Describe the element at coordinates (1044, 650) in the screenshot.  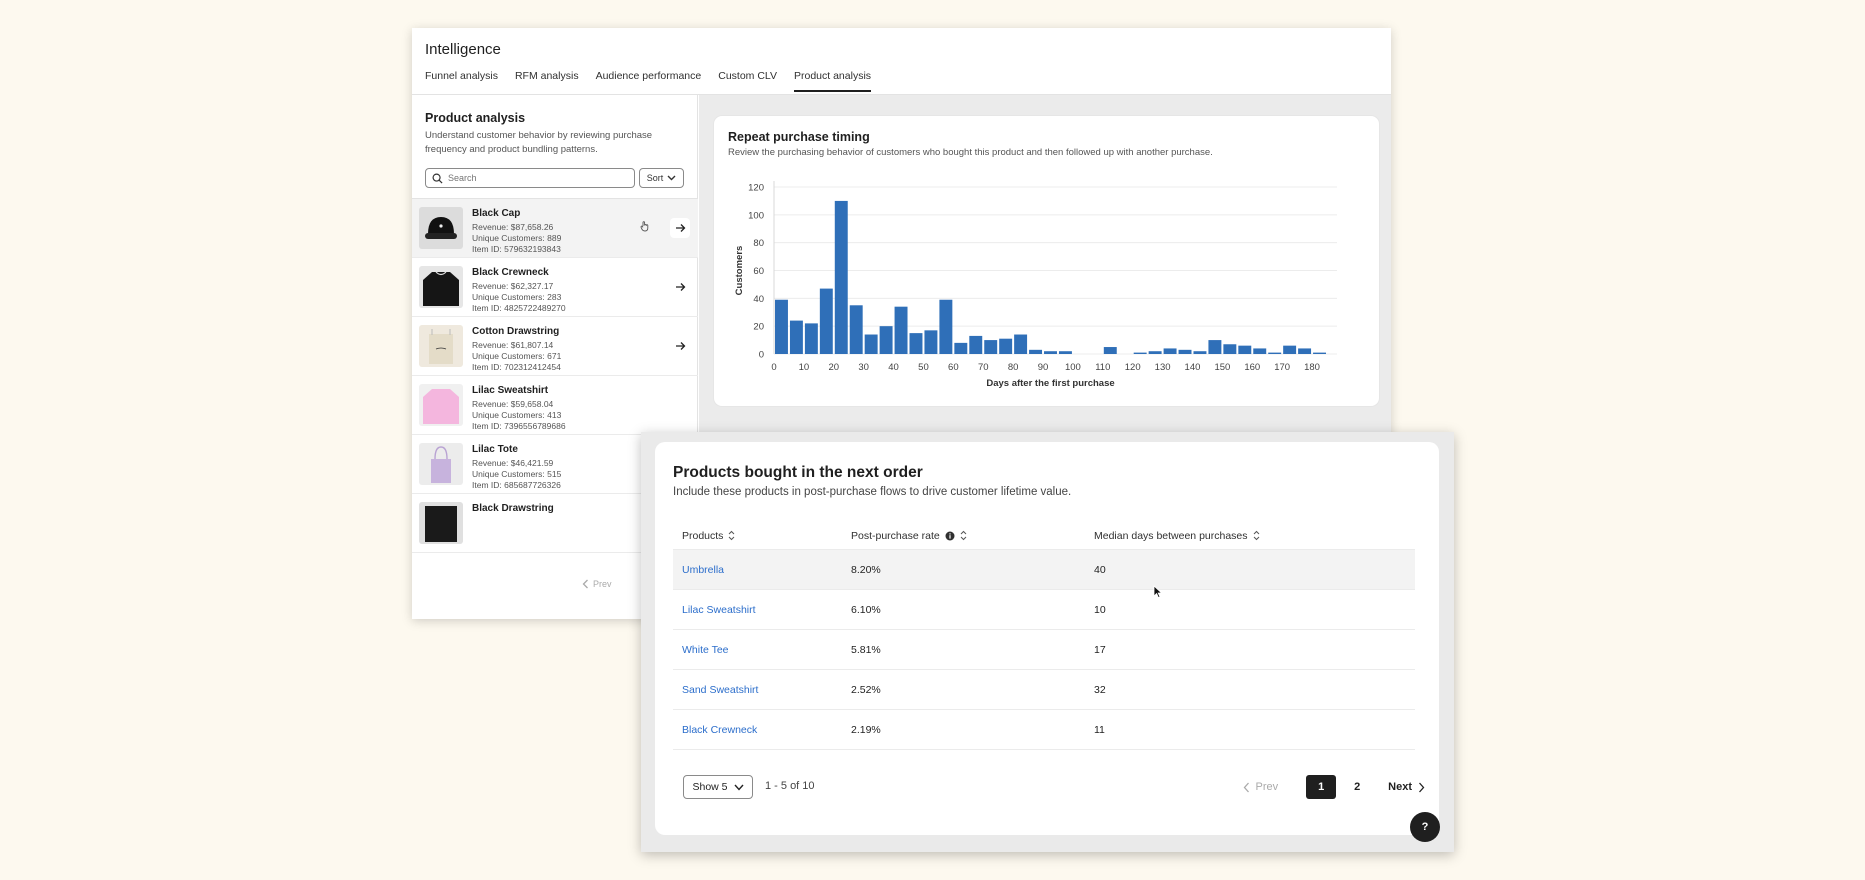
I see `table-row: White Tee 5.81% 17` at that location.